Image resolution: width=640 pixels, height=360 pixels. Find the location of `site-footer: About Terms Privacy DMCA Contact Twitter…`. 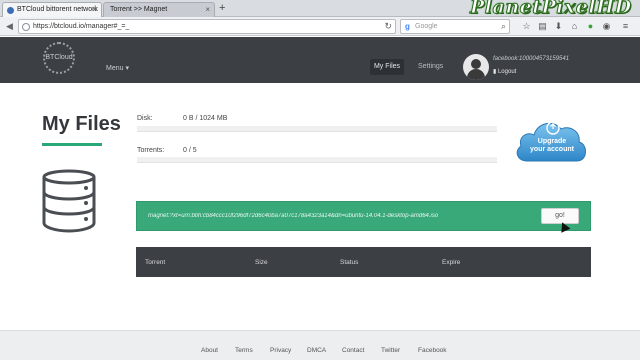

site-footer: About Terms Privacy DMCA Contact Twitter… is located at coordinates (320, 345).